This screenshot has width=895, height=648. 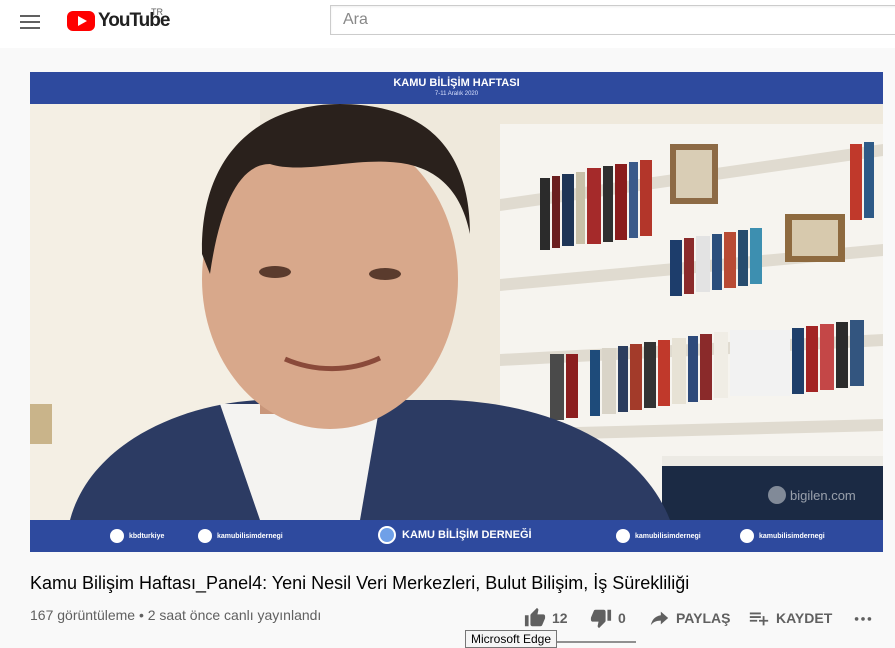 I want to click on save-label: KAYDET, so click(x=804, y=618).